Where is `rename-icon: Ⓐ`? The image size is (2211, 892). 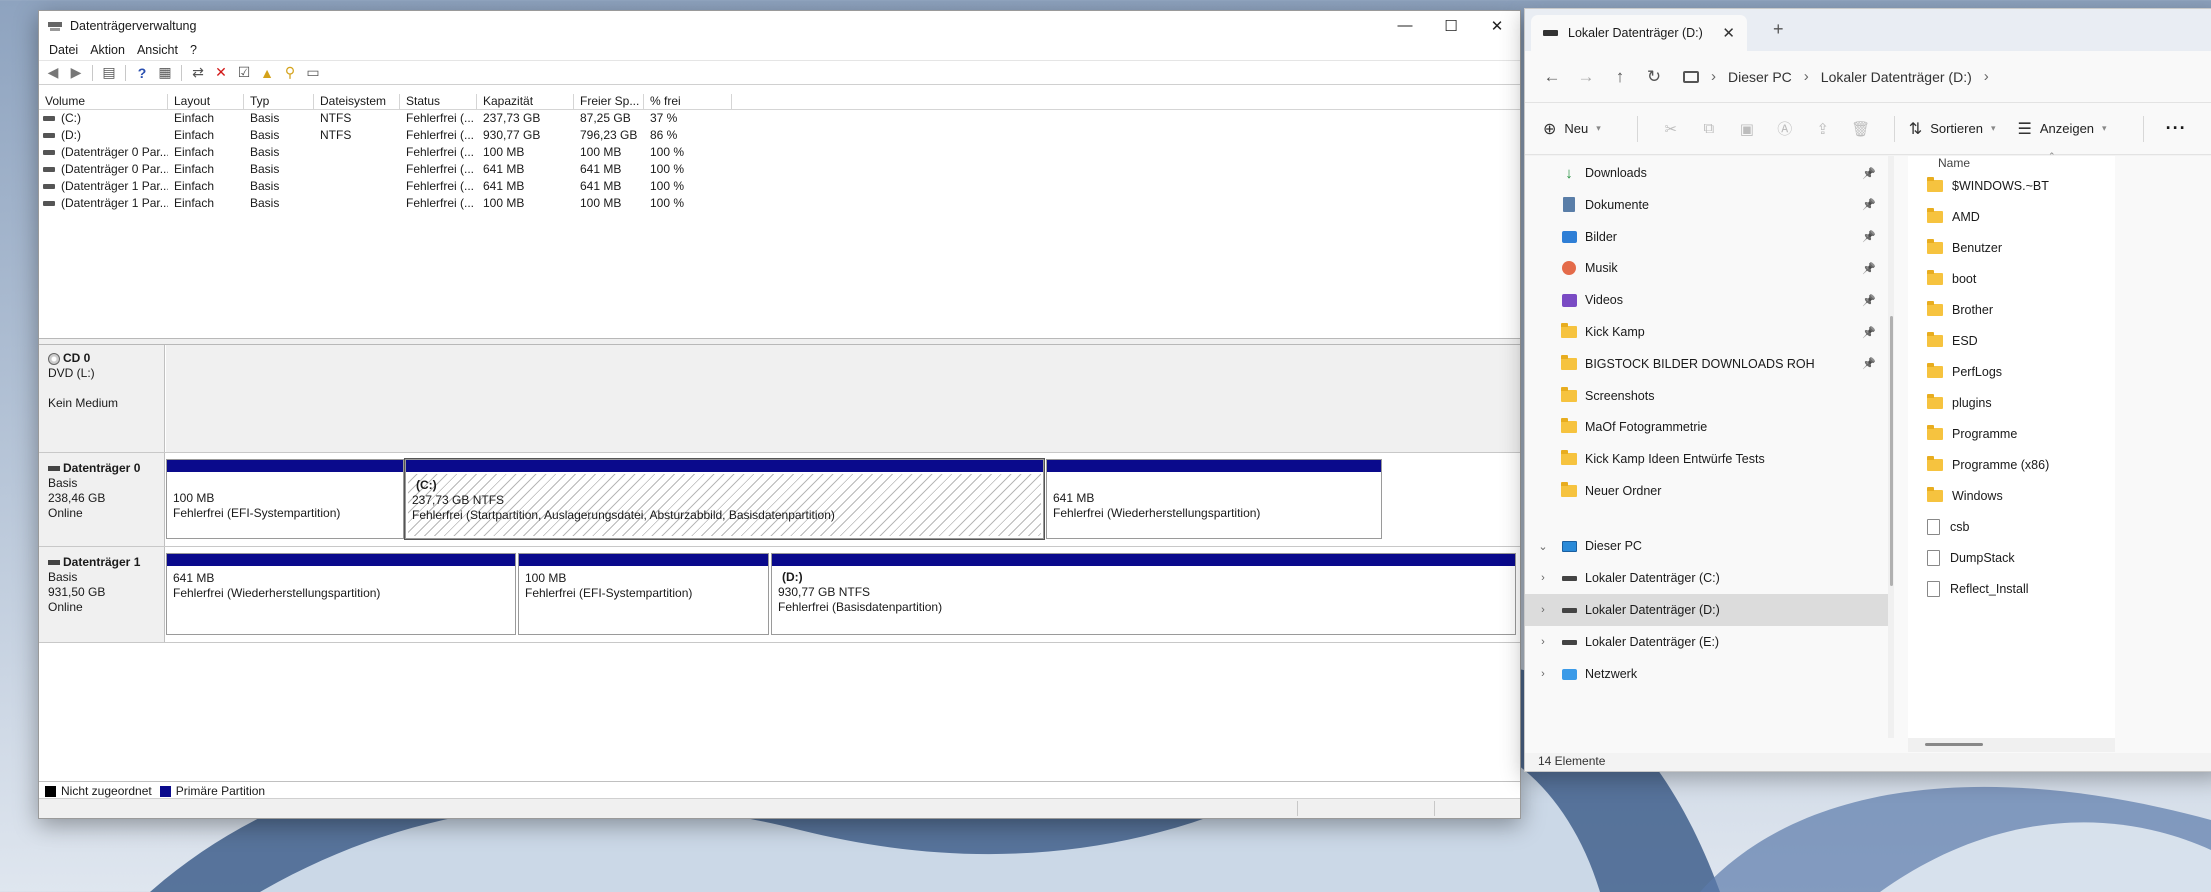
rename-icon: Ⓐ is located at coordinates (1785, 128).